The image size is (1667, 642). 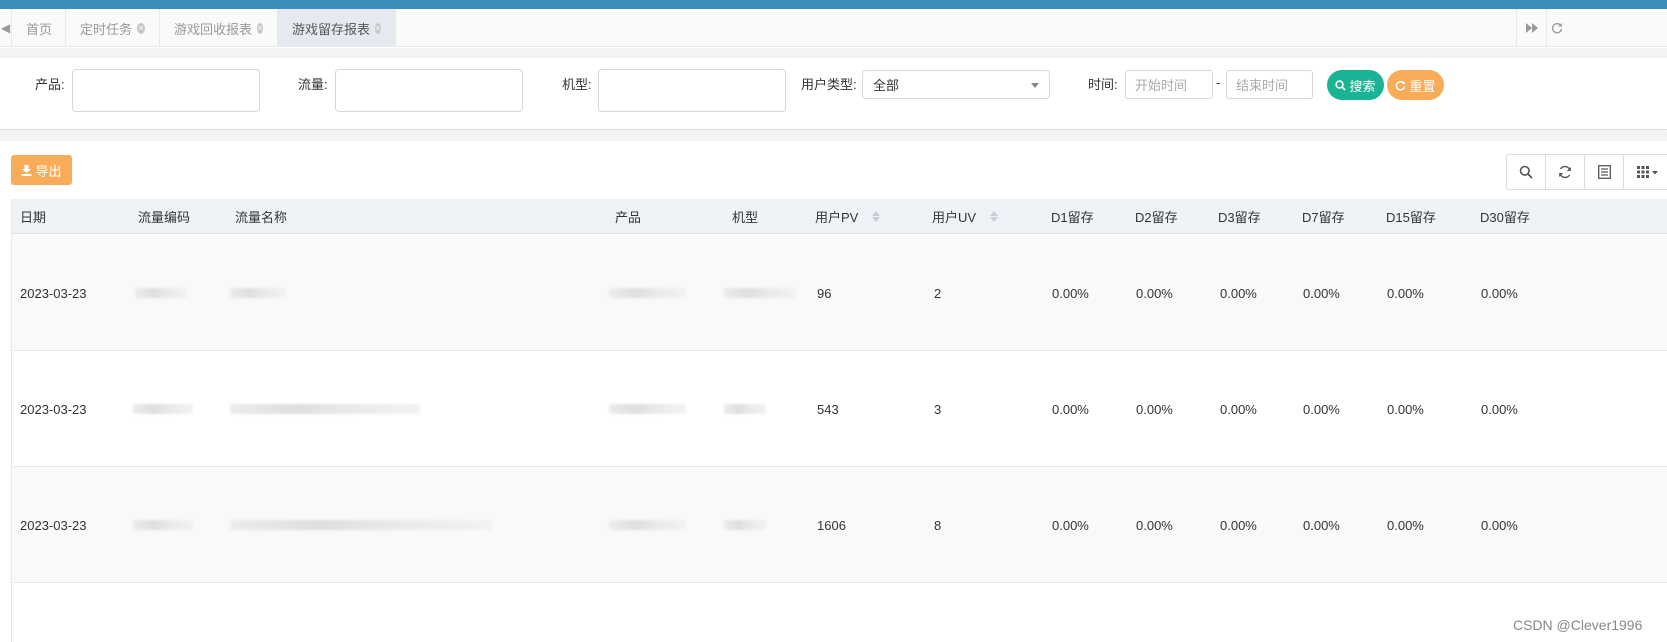 I want to click on forward-icon, so click(x=1531, y=28).